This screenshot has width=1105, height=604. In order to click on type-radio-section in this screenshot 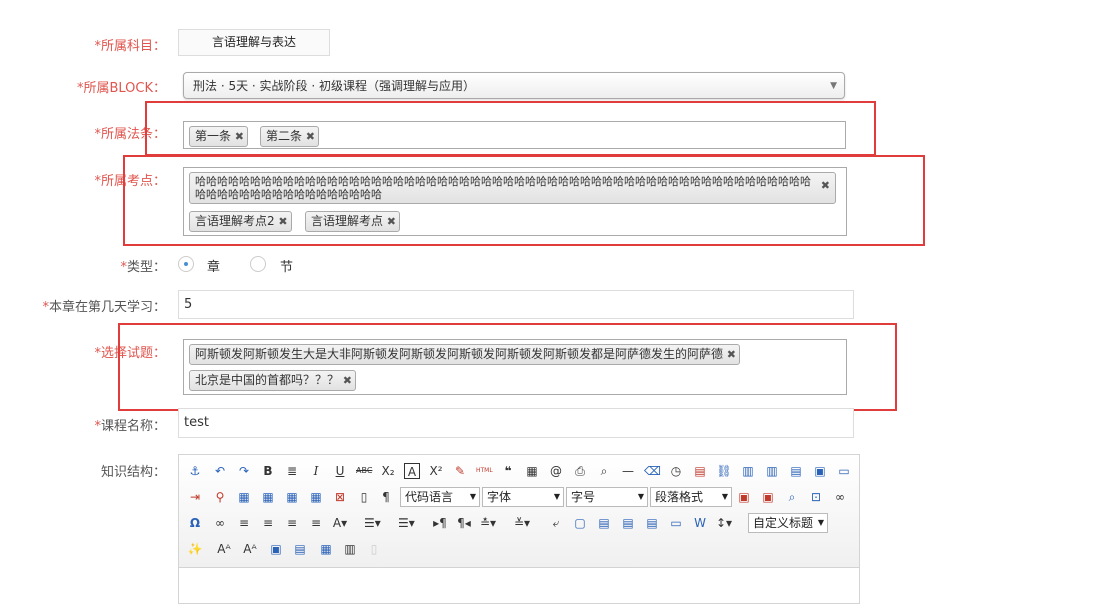, I will do `click(258, 264)`.